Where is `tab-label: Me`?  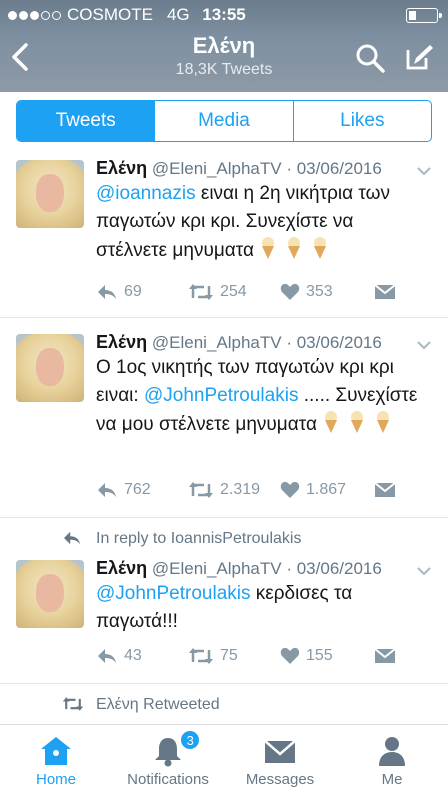 tab-label: Me is located at coordinates (392, 779).